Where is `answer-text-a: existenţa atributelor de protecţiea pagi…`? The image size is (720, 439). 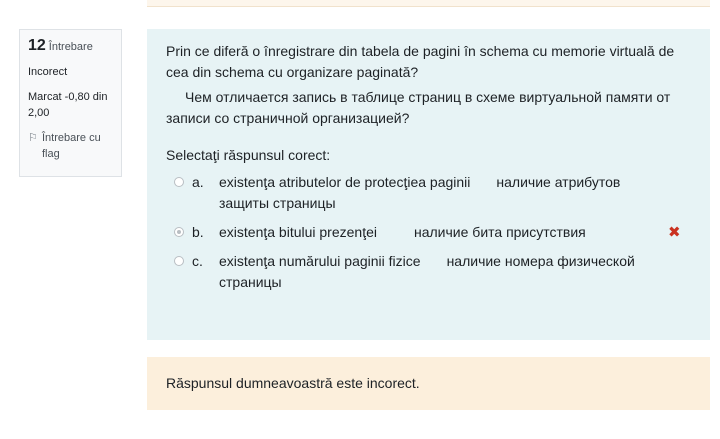
answer-text-a: existenţa atributelor de protecţiea pagi… is located at coordinates (429, 193).